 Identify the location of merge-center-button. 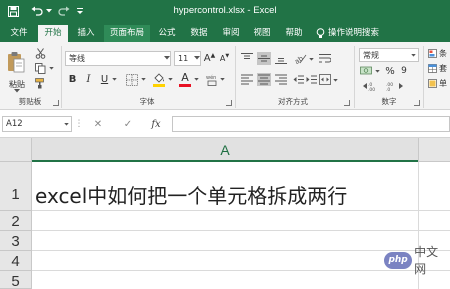
(325, 79).